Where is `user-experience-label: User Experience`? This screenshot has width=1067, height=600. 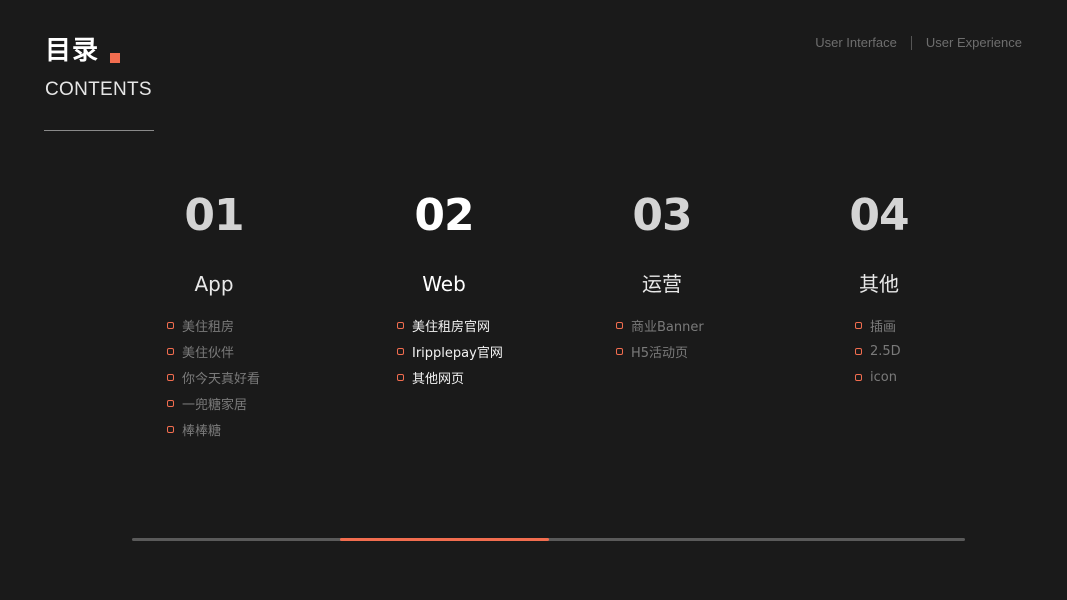
user-experience-label: User Experience is located at coordinates (973, 42).